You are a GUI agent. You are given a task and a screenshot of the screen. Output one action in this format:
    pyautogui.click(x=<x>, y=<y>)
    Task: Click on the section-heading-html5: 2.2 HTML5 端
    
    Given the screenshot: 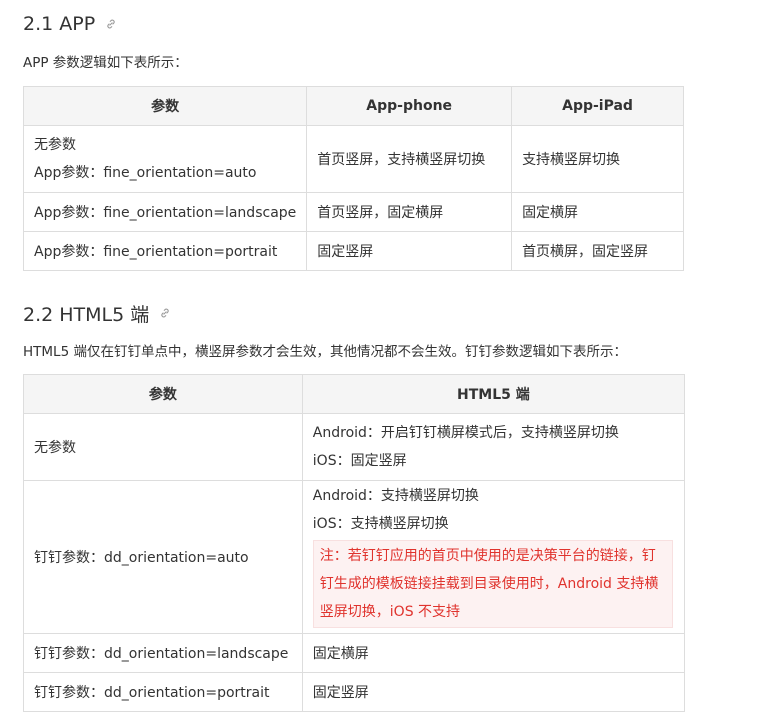 What is the action you would take?
    pyautogui.click(x=97, y=313)
    